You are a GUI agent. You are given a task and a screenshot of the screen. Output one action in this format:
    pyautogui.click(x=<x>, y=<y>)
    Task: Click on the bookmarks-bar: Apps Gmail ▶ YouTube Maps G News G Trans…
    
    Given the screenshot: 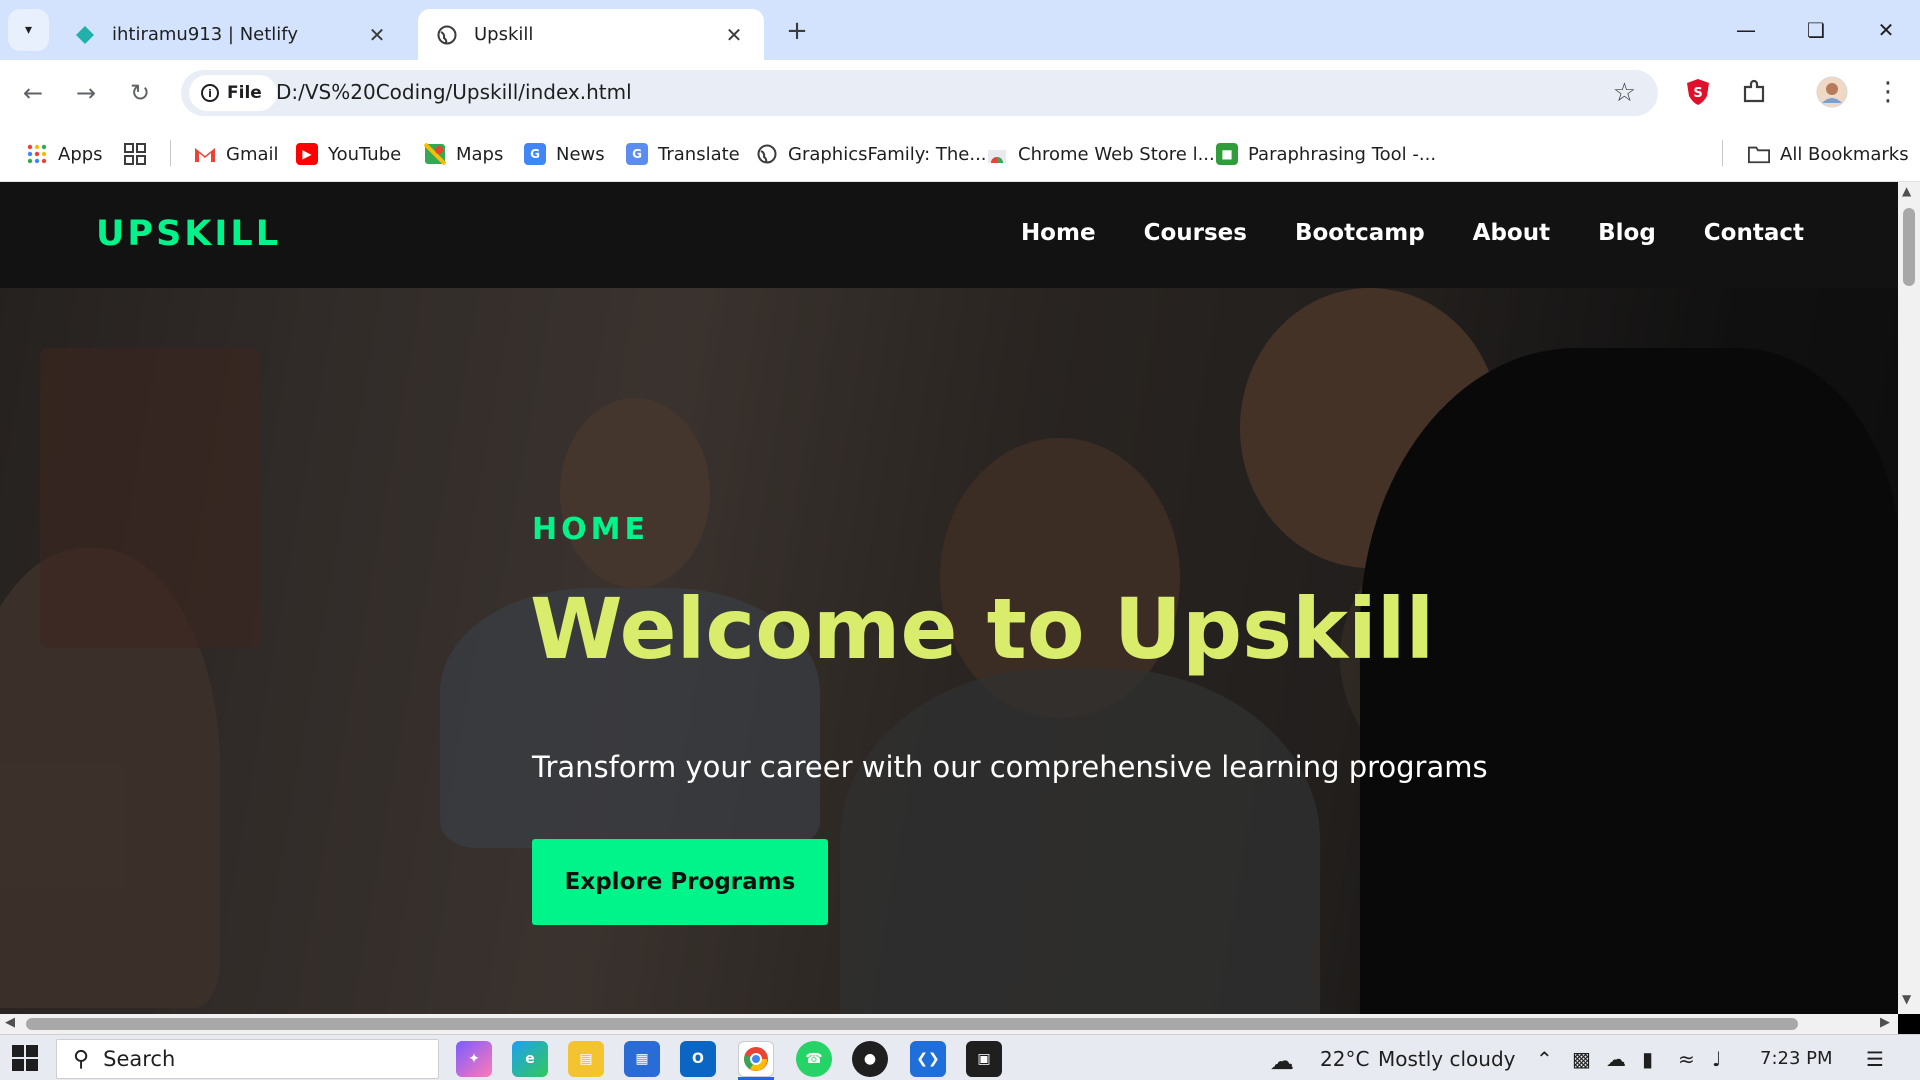 What is the action you would take?
    pyautogui.click(x=960, y=154)
    